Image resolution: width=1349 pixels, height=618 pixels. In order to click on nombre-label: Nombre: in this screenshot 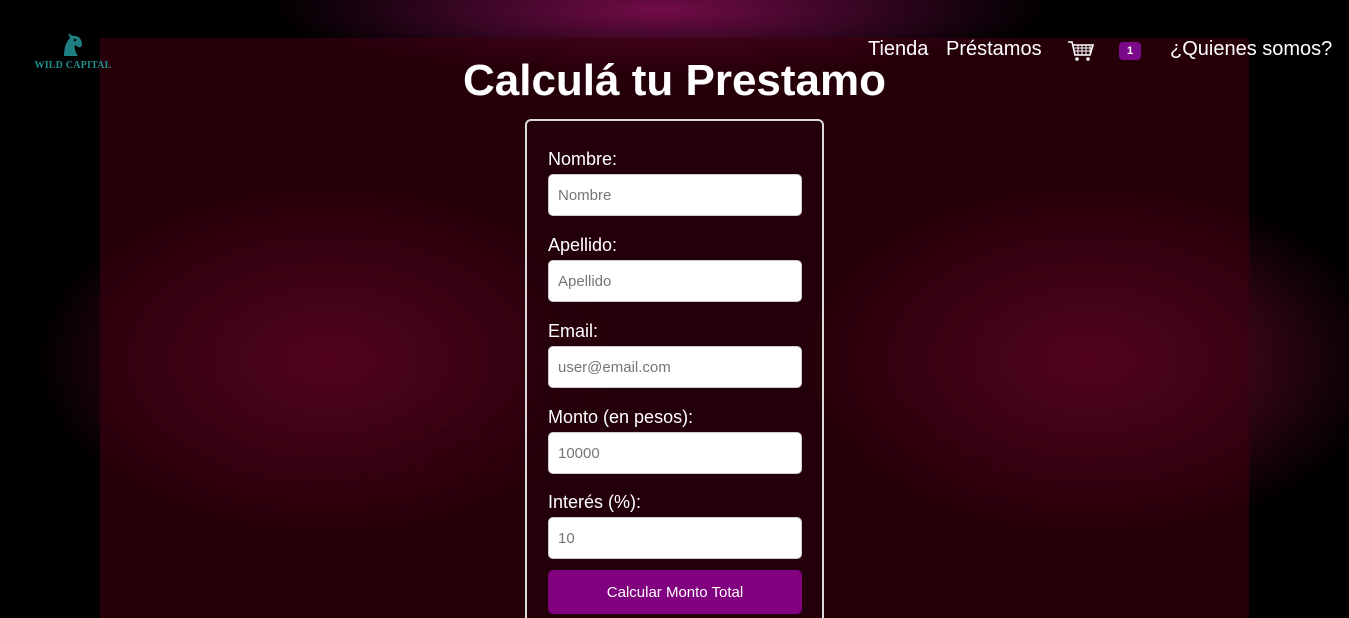, I will do `click(583, 159)`.